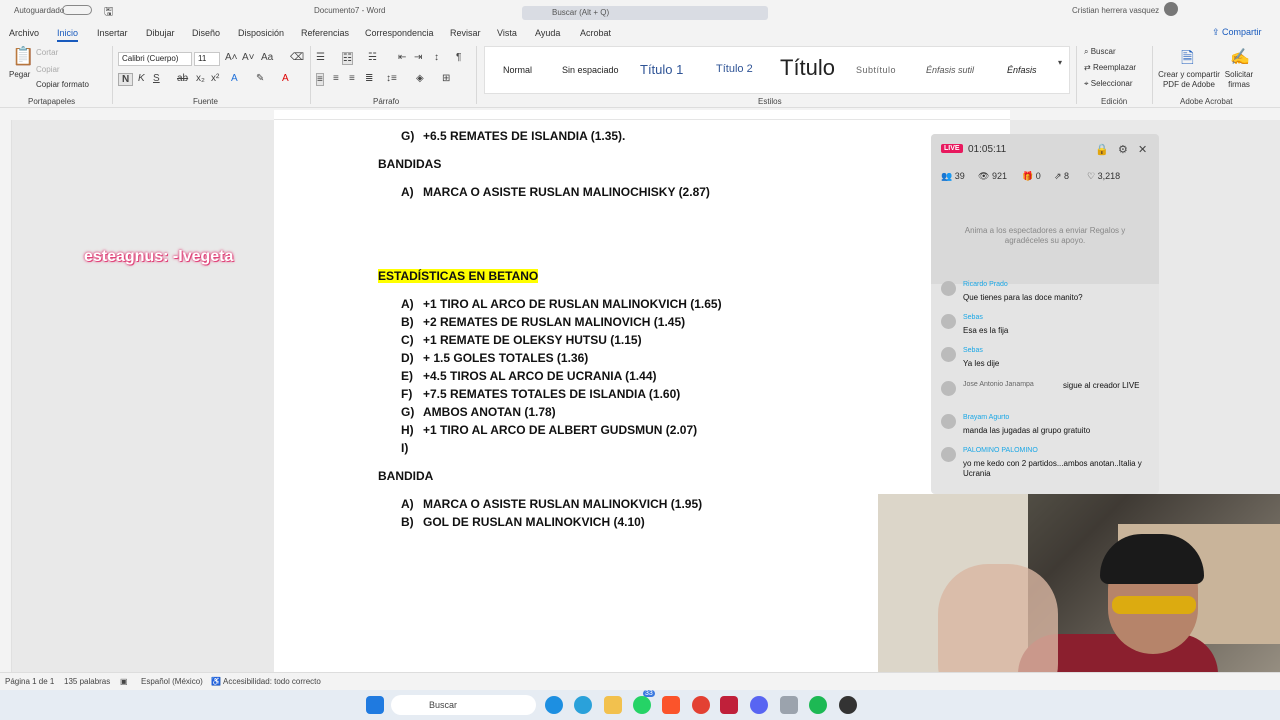 This screenshot has width=1280, height=720. Describe the element at coordinates (285, 78) in the screenshot. I see `font-color-icon: A` at that location.